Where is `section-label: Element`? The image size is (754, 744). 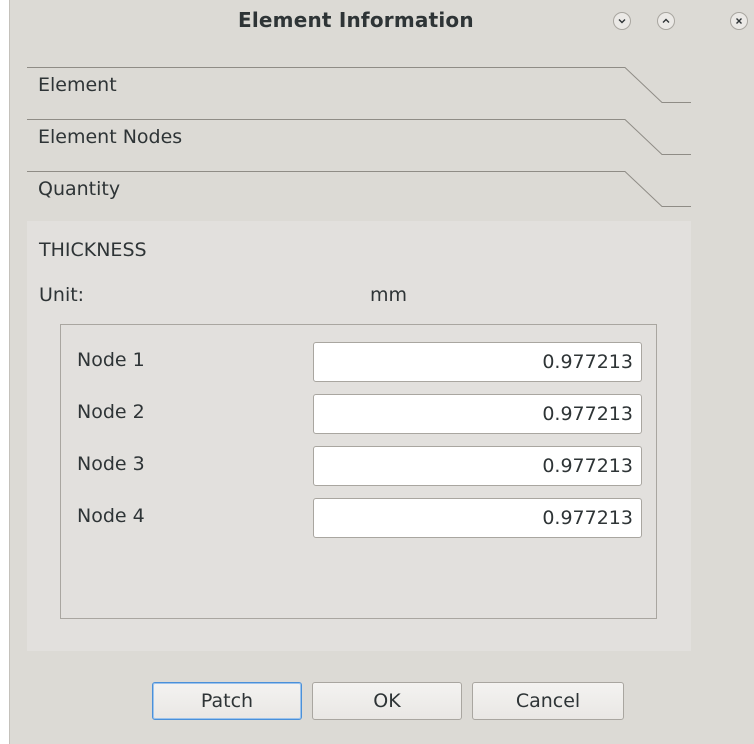 section-label: Element is located at coordinates (77, 85).